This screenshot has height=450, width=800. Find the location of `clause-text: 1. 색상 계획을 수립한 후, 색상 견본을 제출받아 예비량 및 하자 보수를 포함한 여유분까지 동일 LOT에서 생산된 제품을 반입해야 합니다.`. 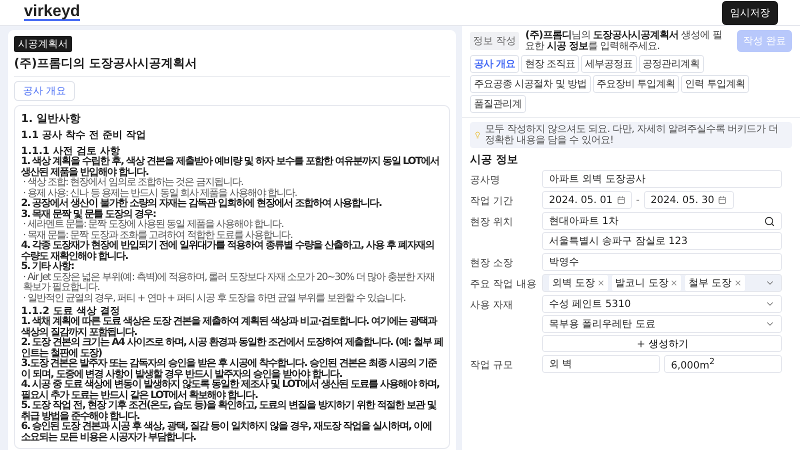

clause-text: 1. 색상 계획을 수립한 후, 색상 견본을 제출받아 예비량 및 하자 보수를 포함한 여유분까지 동일 LOT에서 생산된 제품을 반입해야 합니다. is located at coordinates (230, 167).